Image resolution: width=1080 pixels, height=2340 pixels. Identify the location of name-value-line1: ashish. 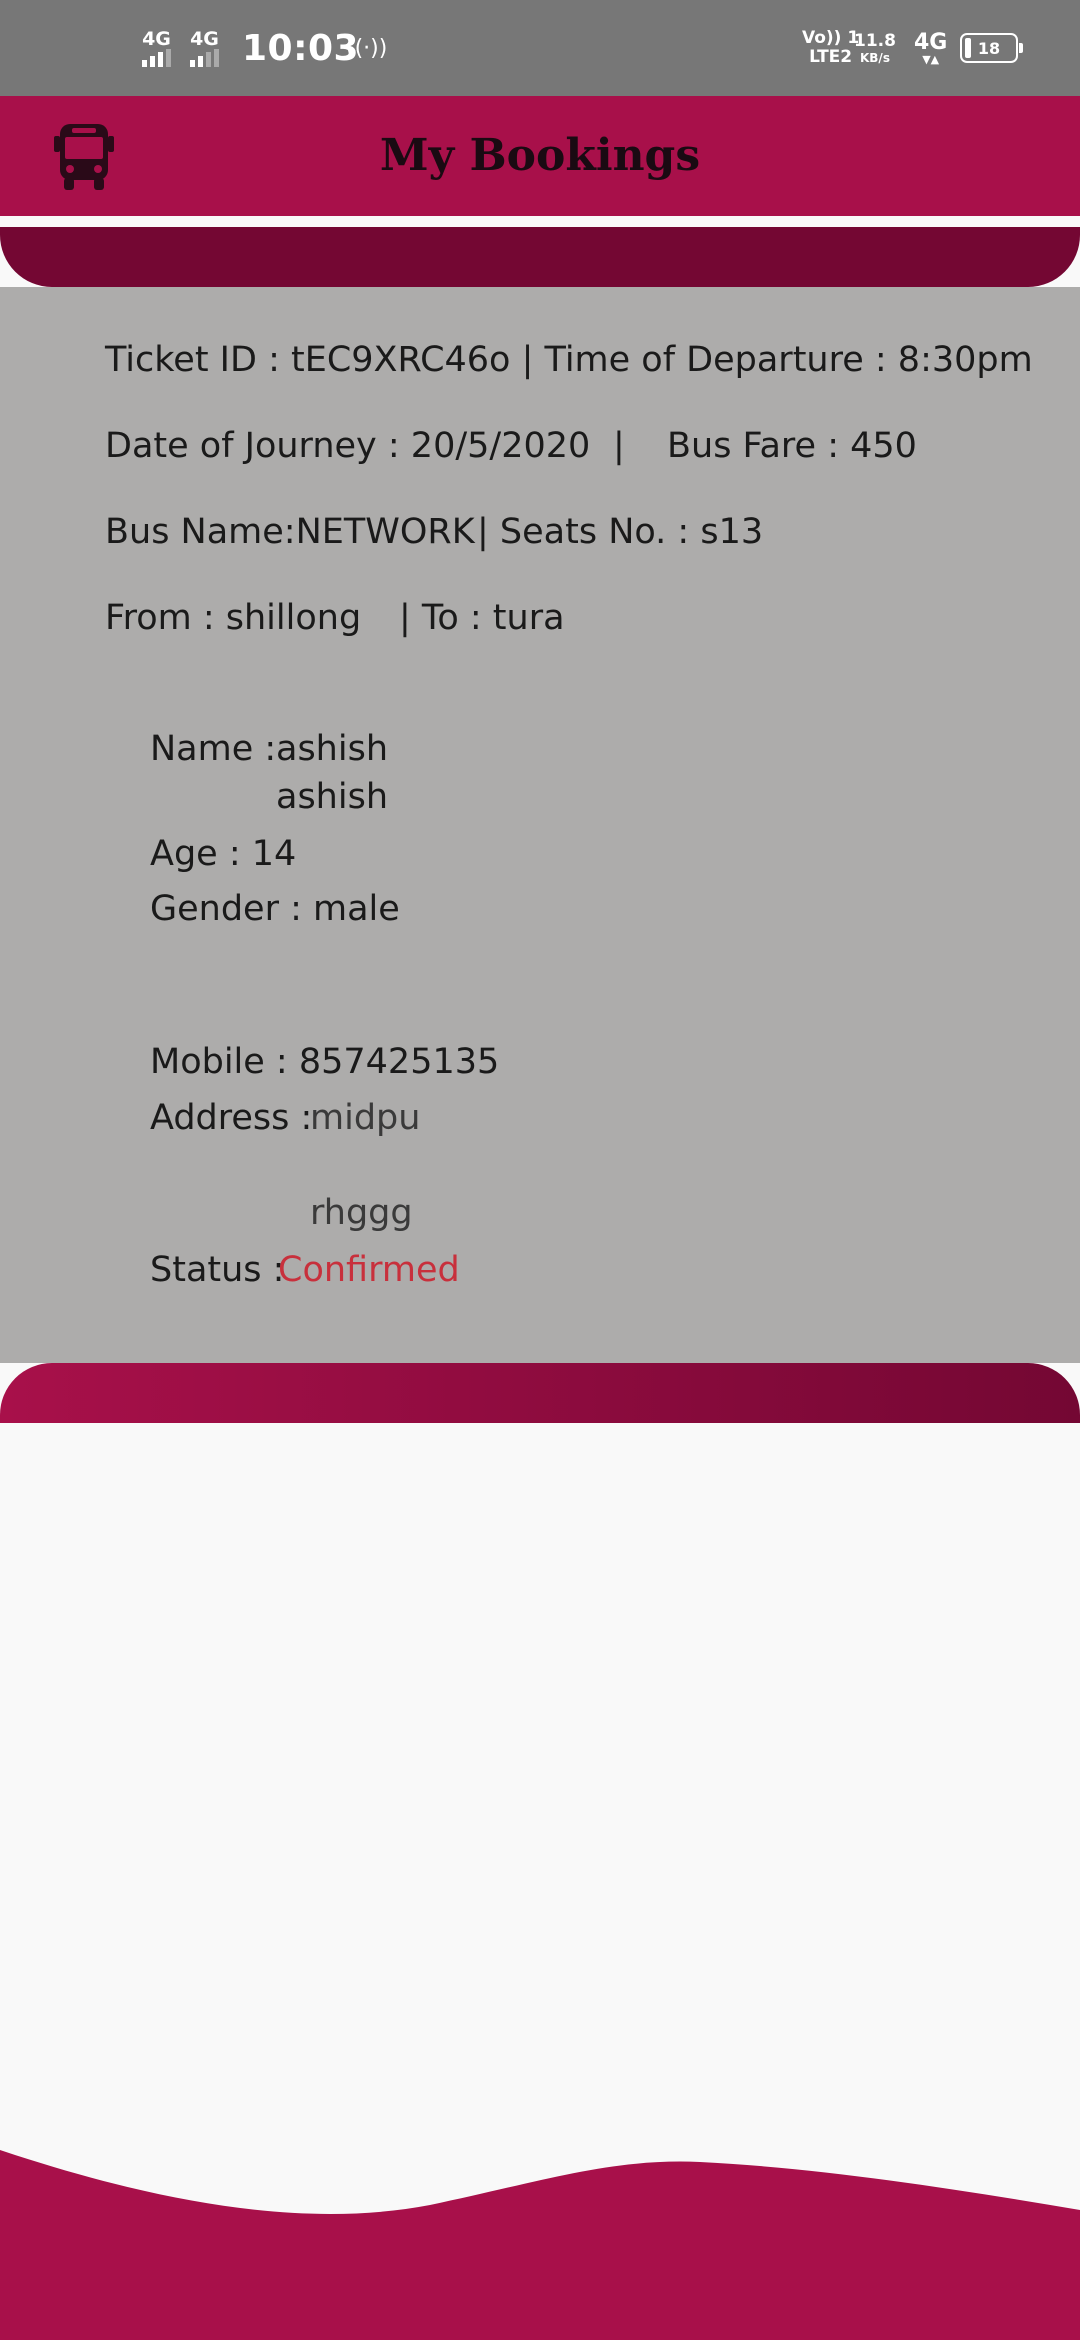
(332, 749).